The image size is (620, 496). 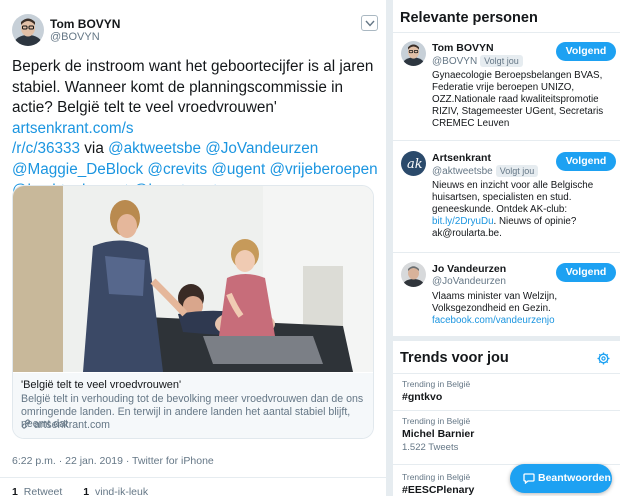 I want to click on card-domain-text: artsenkrant.com, so click(x=72, y=425).